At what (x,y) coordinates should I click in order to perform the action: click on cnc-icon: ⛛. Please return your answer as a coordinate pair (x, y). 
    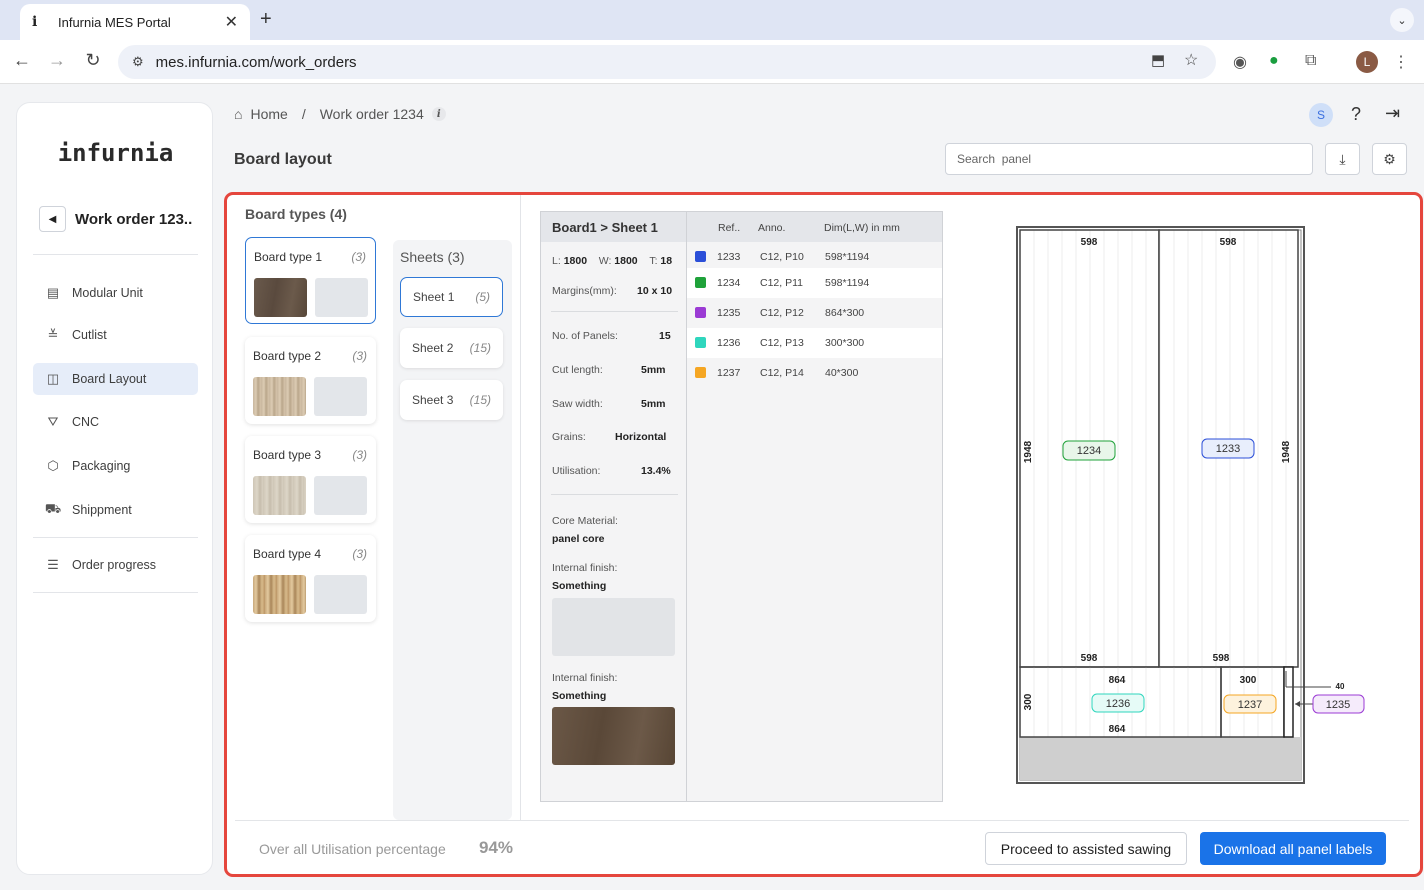
    Looking at the image, I should click on (53, 421).